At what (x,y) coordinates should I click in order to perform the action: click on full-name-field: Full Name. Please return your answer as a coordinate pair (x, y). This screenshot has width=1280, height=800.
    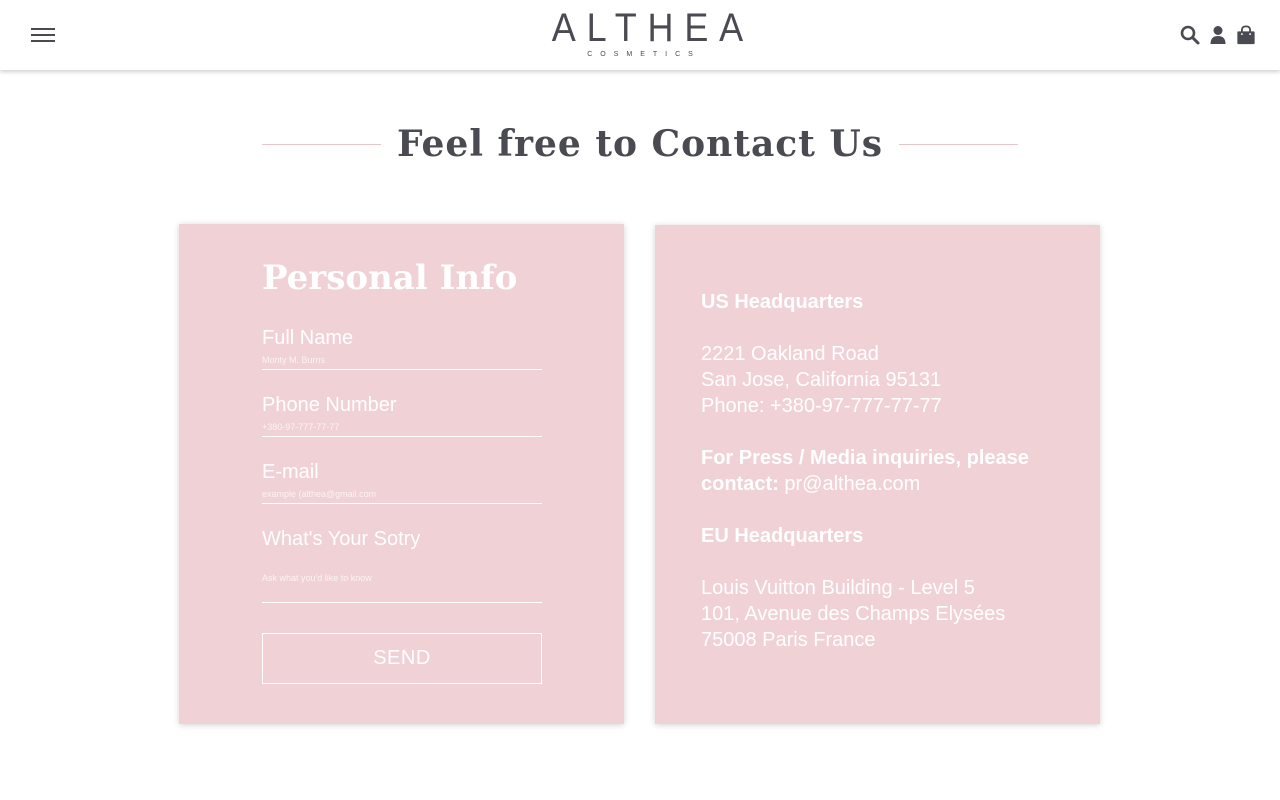
    Looking at the image, I should click on (402, 348).